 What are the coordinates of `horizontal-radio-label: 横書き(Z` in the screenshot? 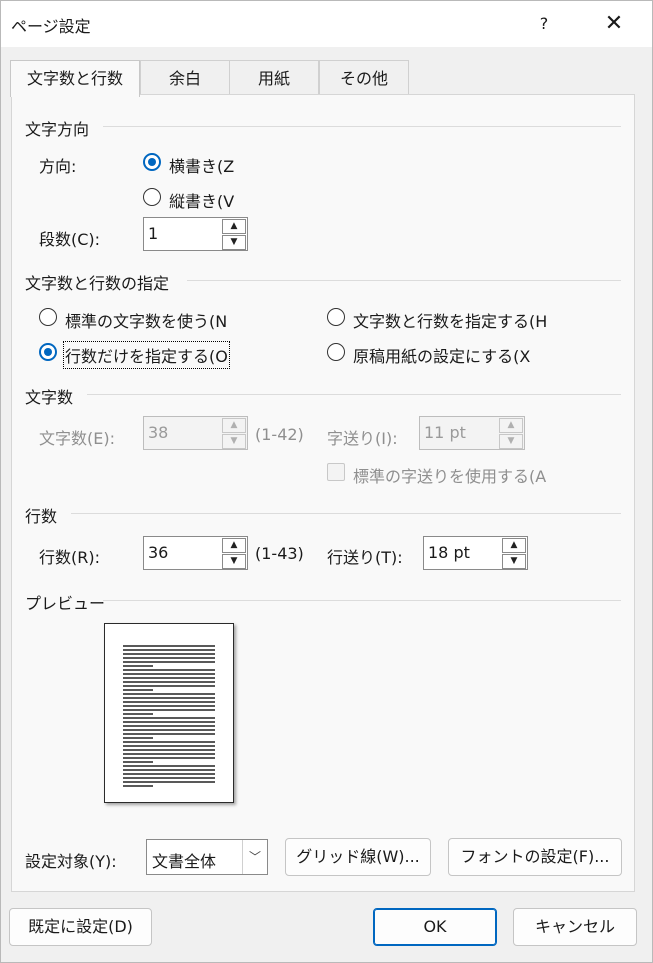 It's located at (201, 165).